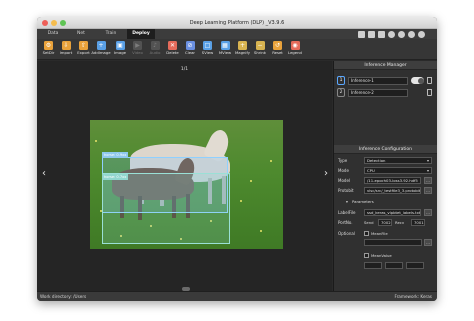  What do you see at coordinates (237, 296) in the screenshot?
I see `status-bar: Work directory: /Users Framework: Keras` at bounding box center [237, 296].